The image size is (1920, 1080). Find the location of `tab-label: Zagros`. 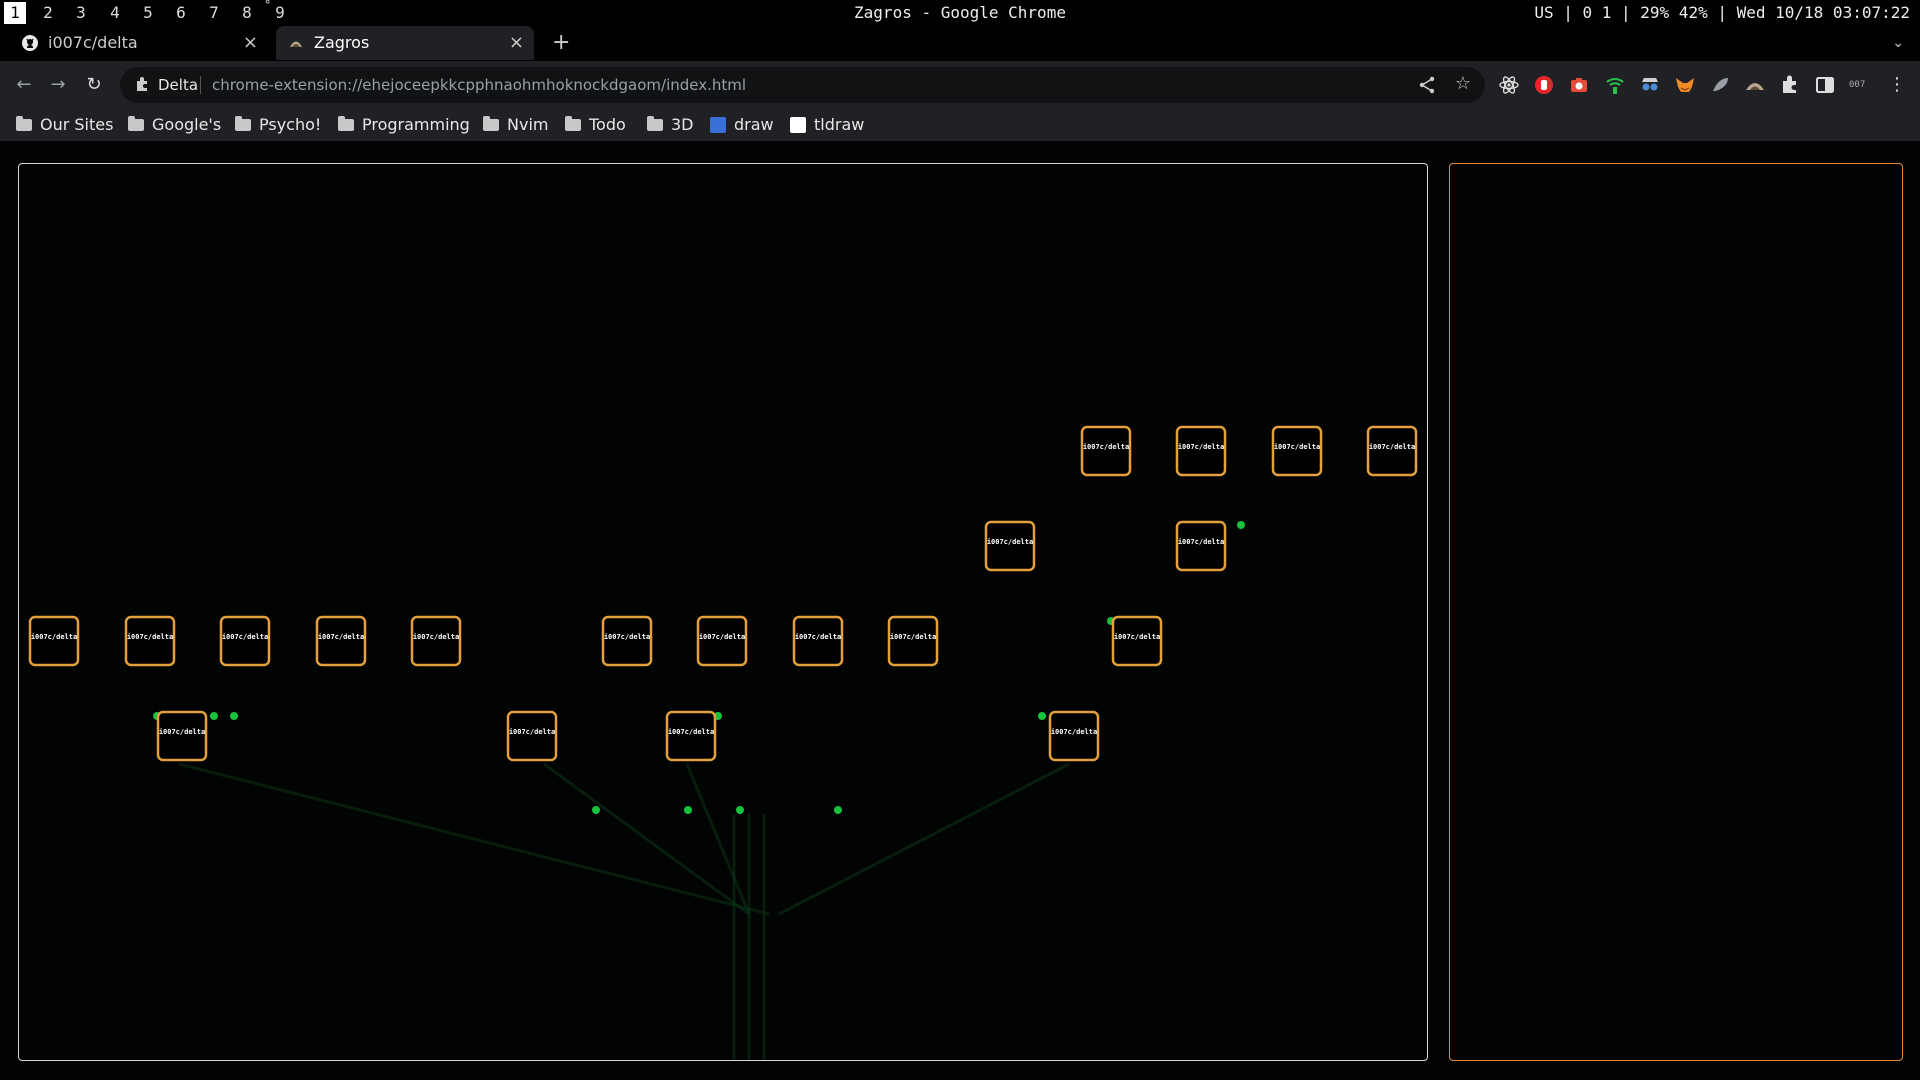

tab-label: Zagros is located at coordinates (342, 42).